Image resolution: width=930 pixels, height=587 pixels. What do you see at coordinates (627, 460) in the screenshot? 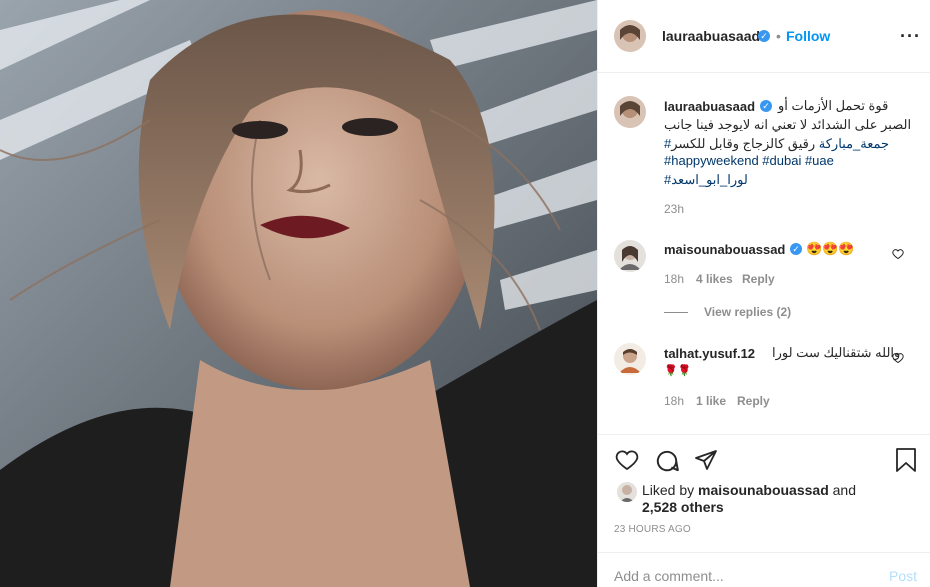
I see `like-heart-icon` at bounding box center [627, 460].